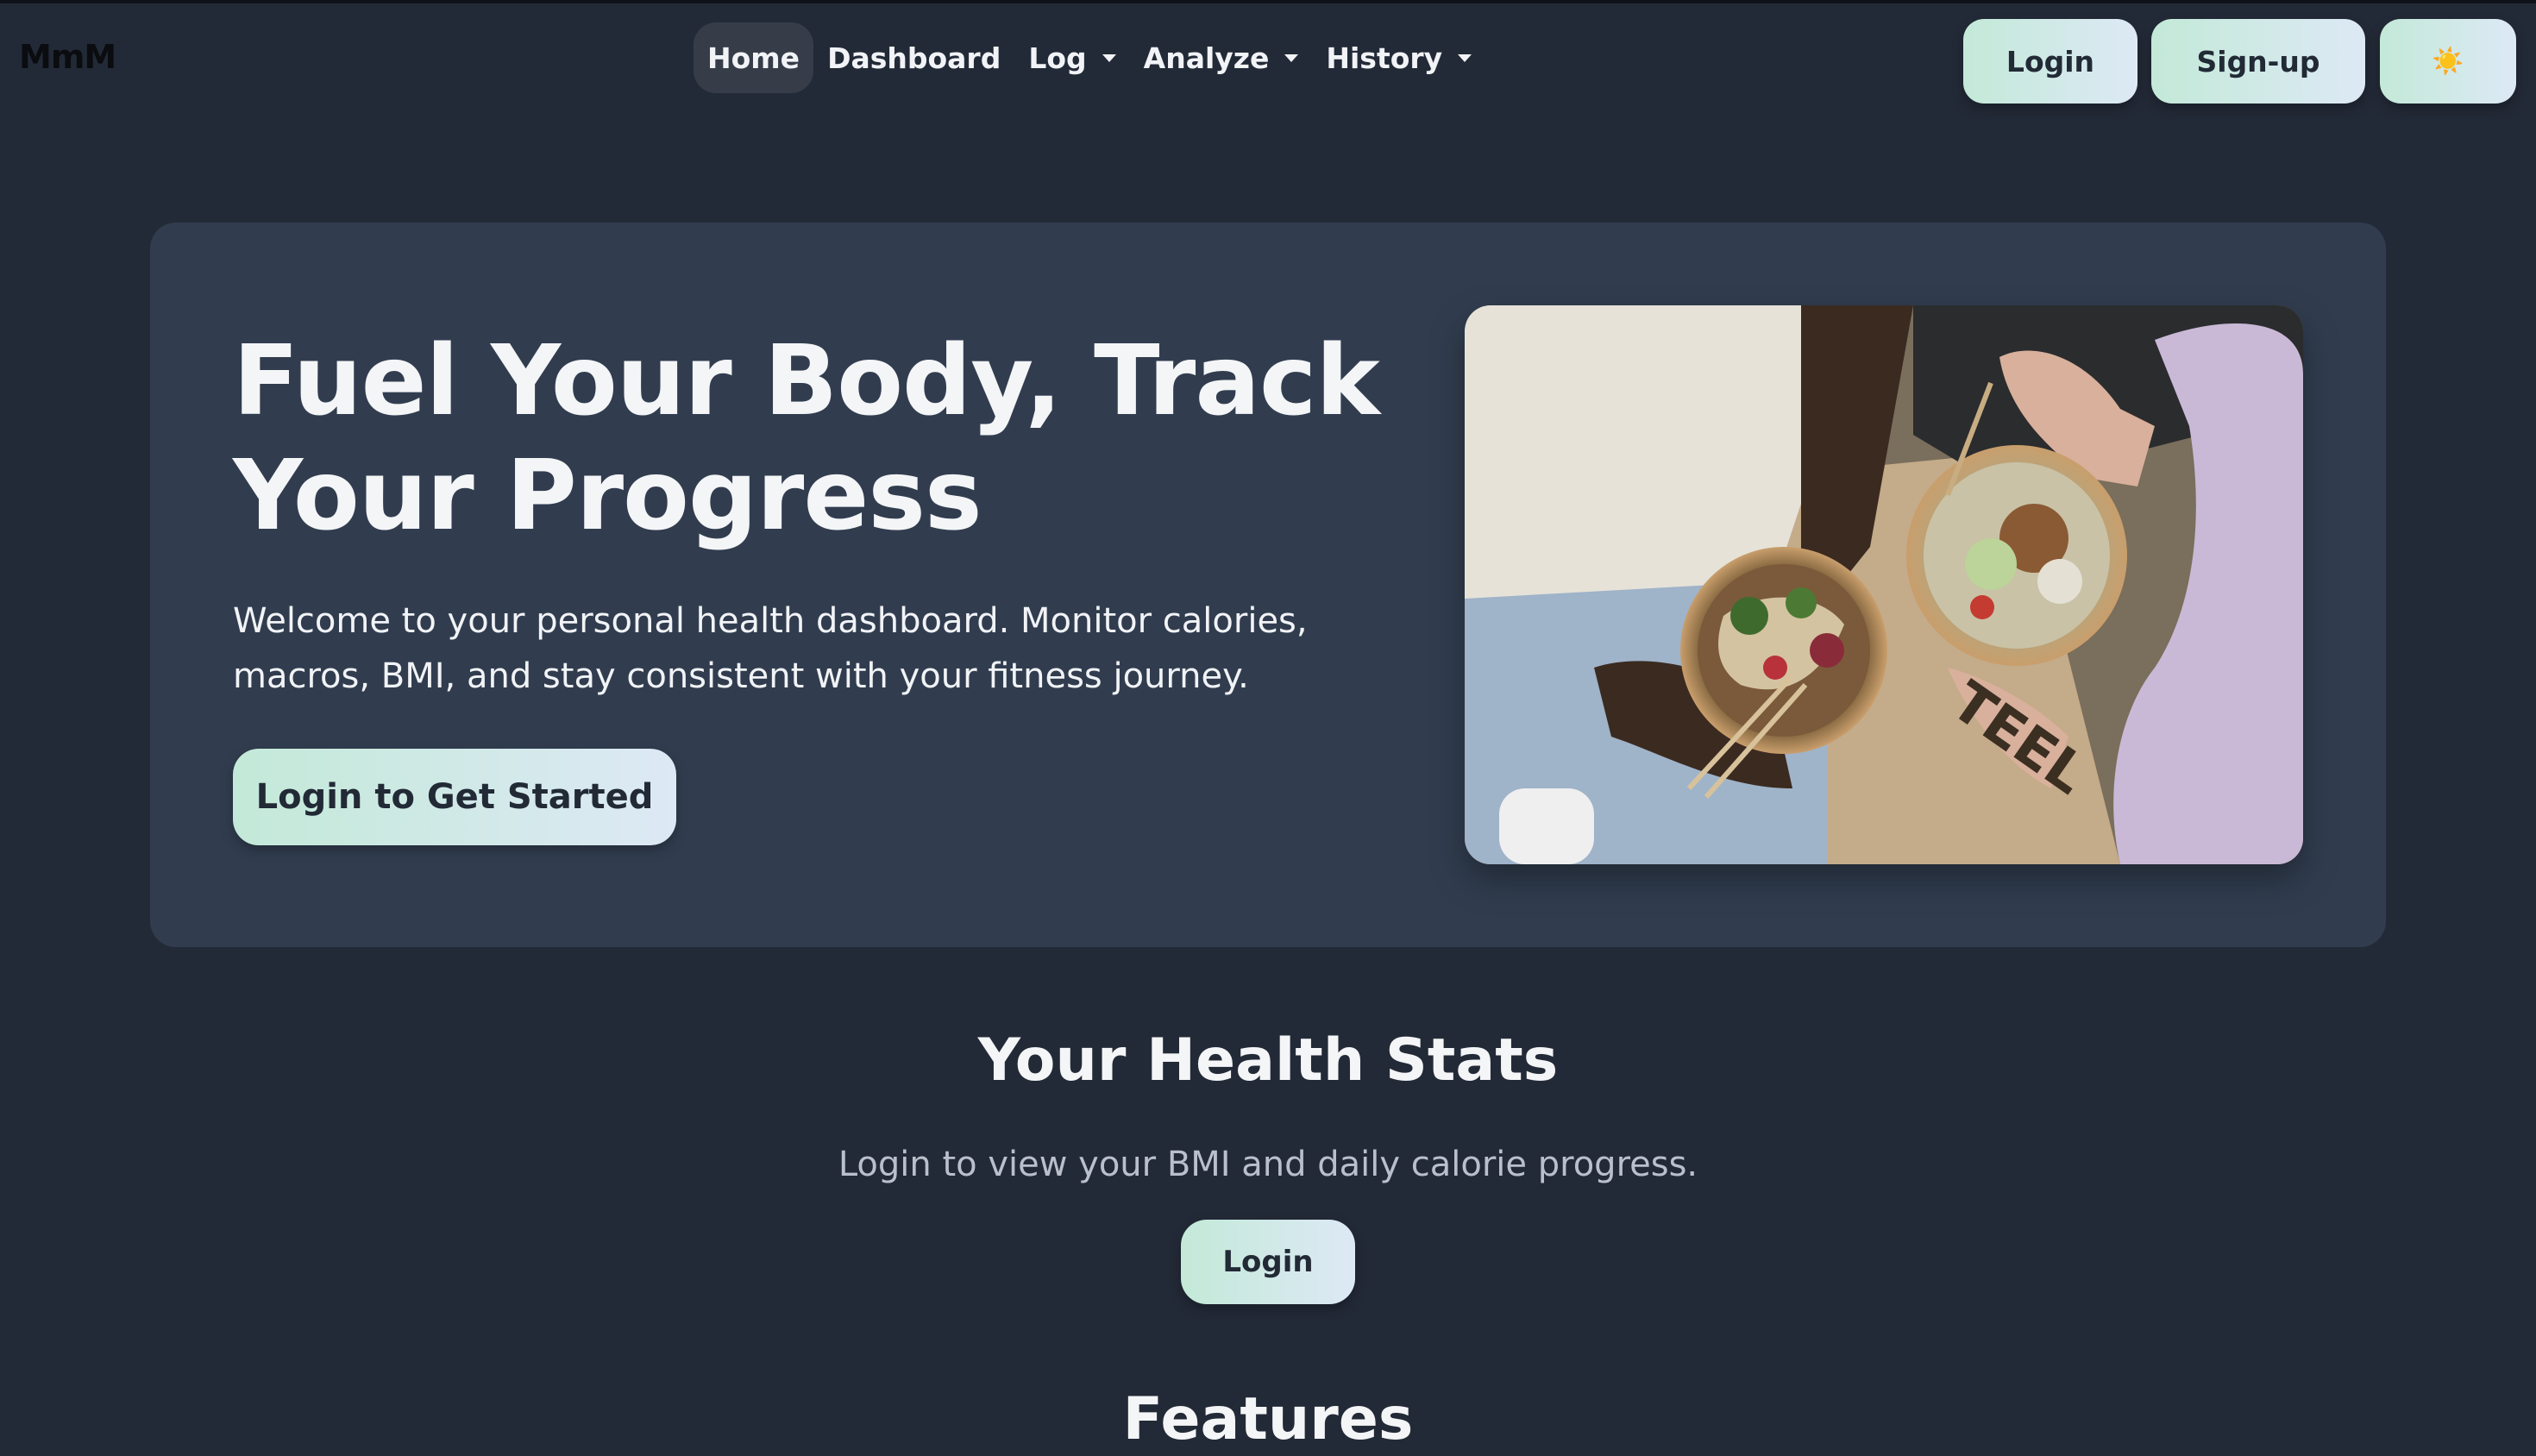 The image size is (2536, 1456). What do you see at coordinates (1384, 58) in the screenshot?
I see `nav-history-label: History` at bounding box center [1384, 58].